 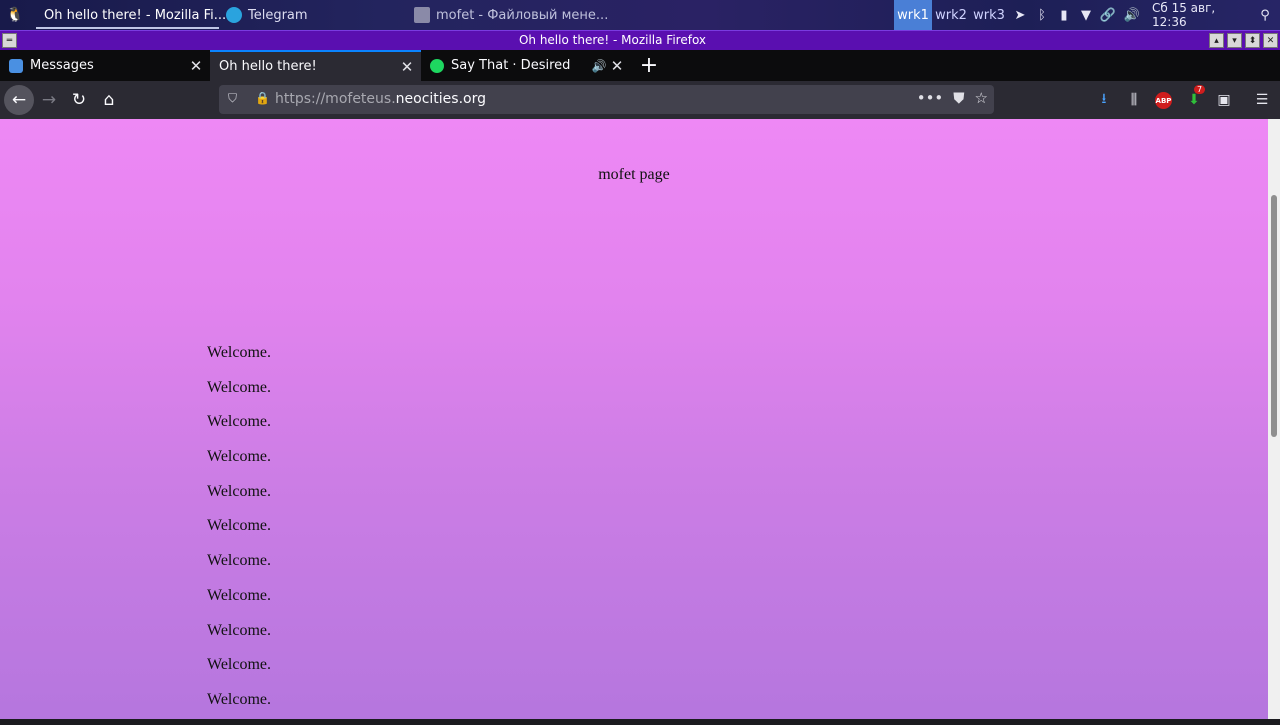 What do you see at coordinates (1274, 316) in the screenshot?
I see `scrollbar-thumb` at bounding box center [1274, 316].